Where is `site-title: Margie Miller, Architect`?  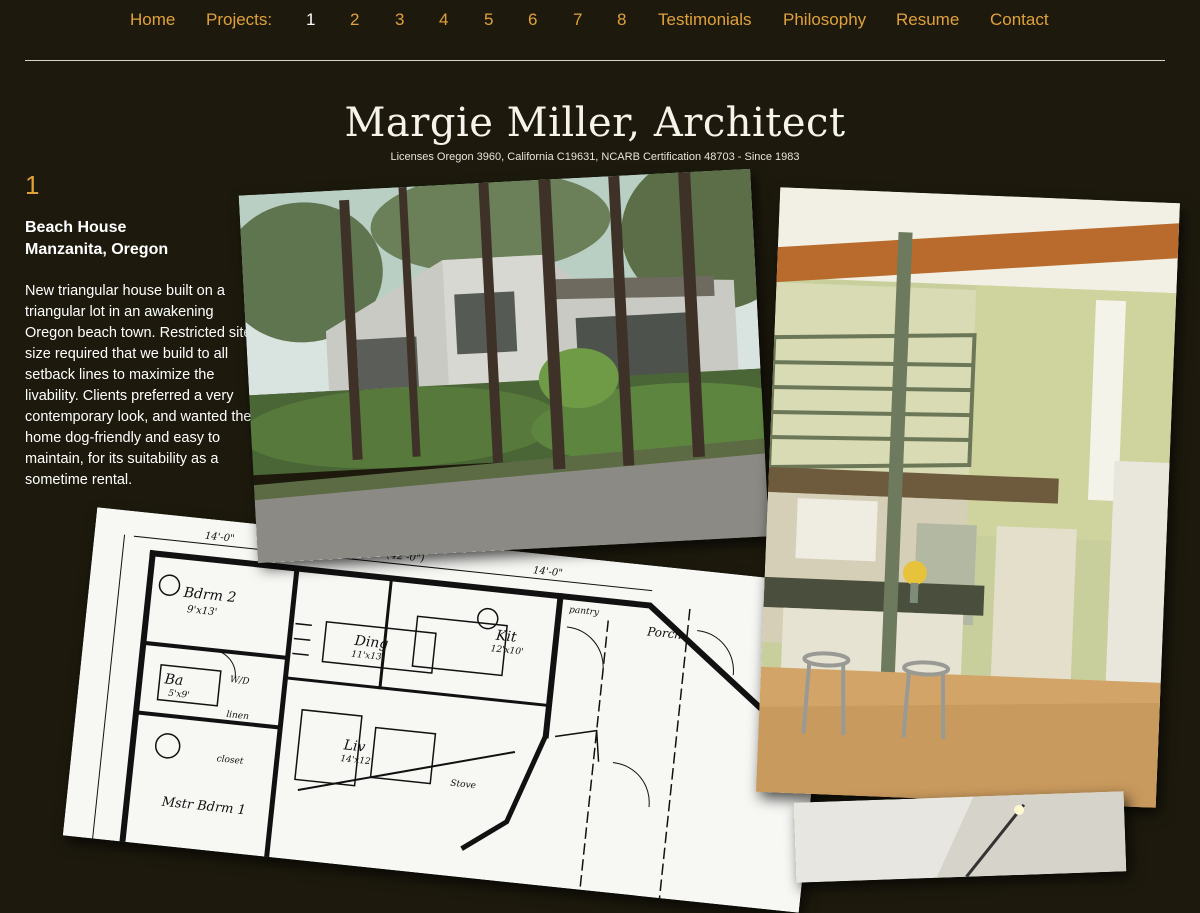
site-title: Margie Miller, Architect is located at coordinates (595, 123).